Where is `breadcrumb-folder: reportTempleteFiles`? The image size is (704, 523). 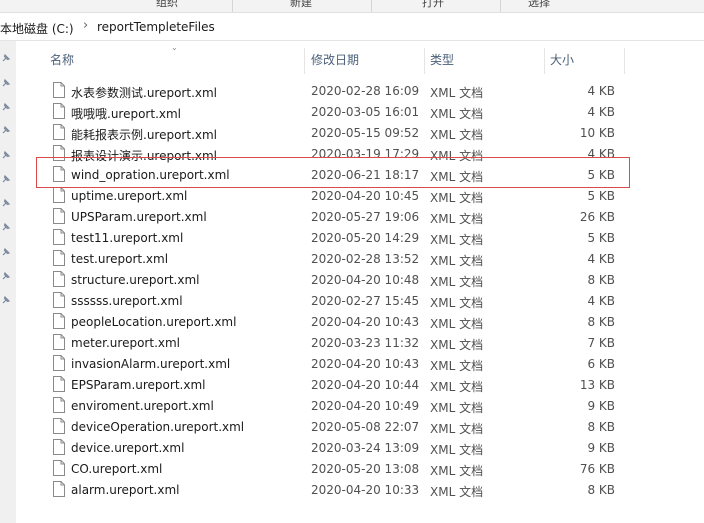 breadcrumb-folder: reportTempleteFiles is located at coordinates (156, 27).